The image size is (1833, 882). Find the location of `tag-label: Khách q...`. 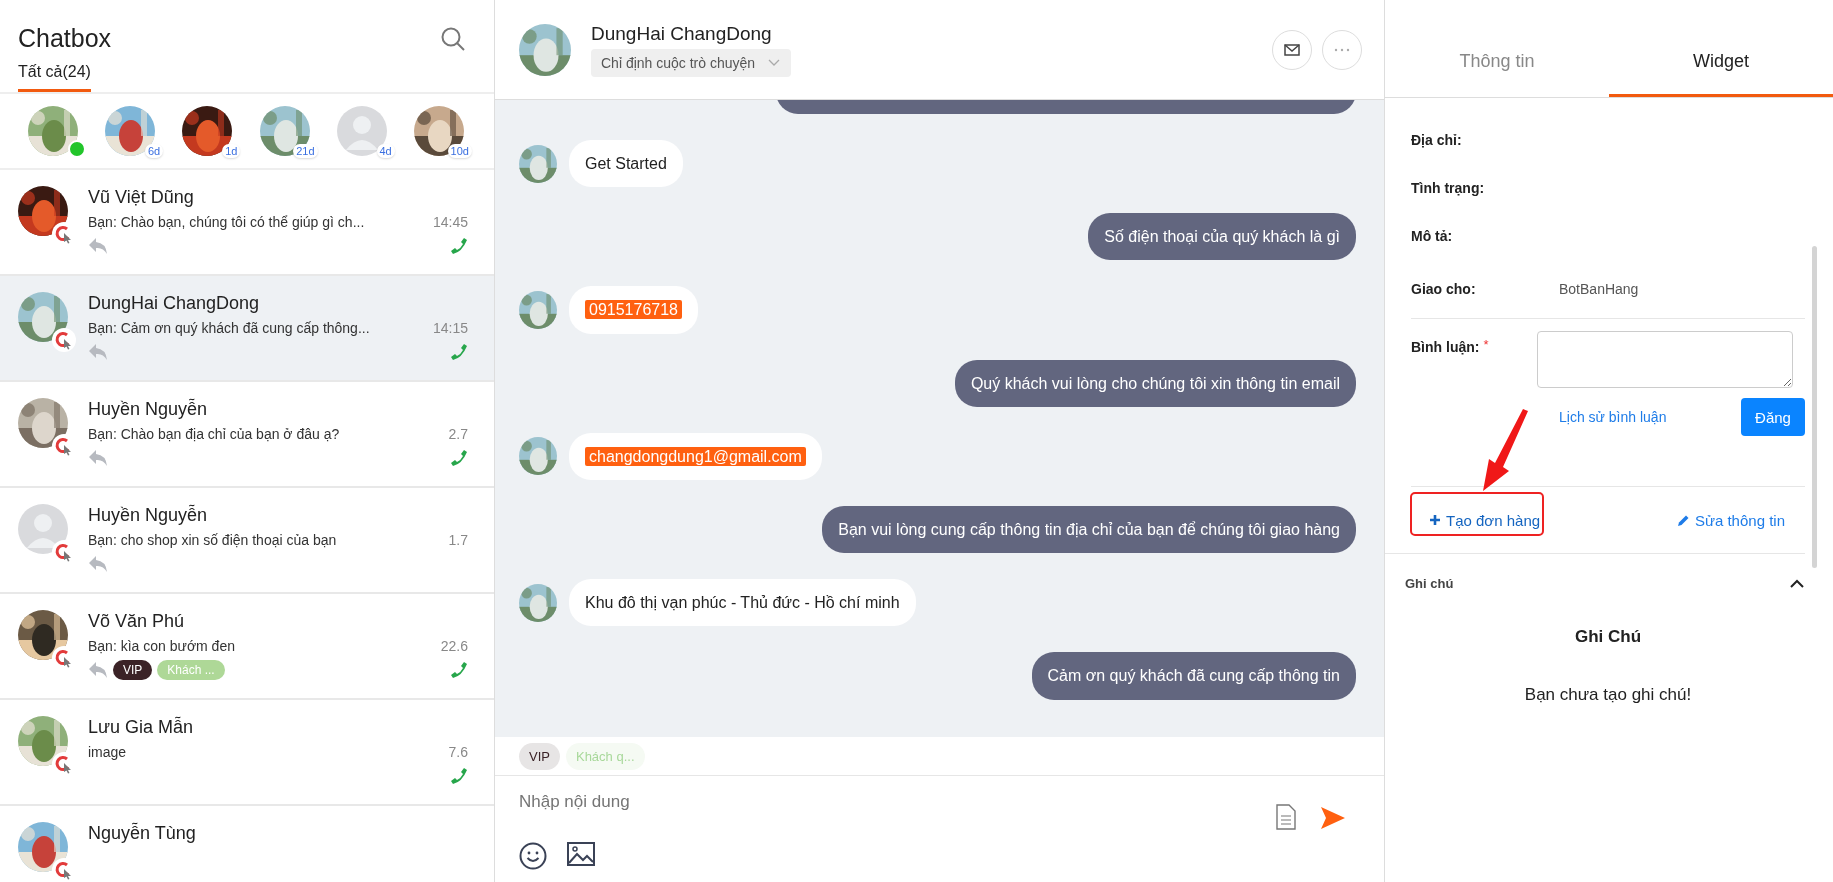

tag-label: Khách q... is located at coordinates (605, 756).